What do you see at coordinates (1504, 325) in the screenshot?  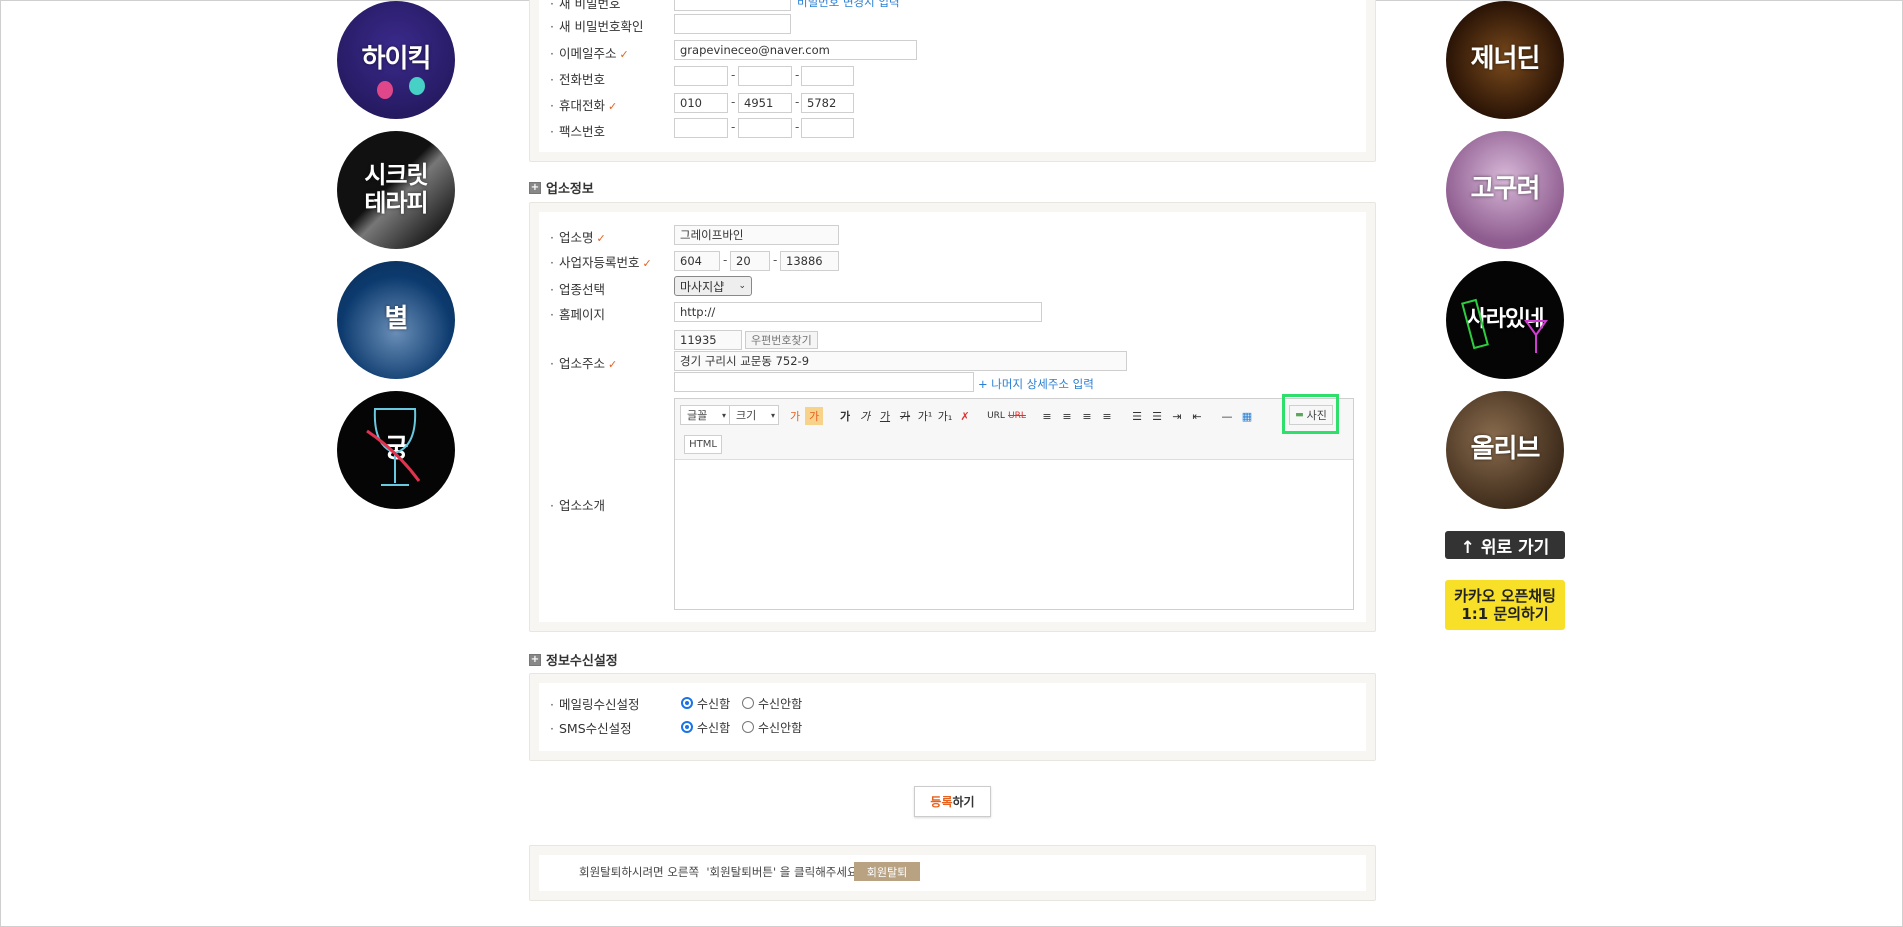 I see `bottle-icon` at bounding box center [1504, 325].